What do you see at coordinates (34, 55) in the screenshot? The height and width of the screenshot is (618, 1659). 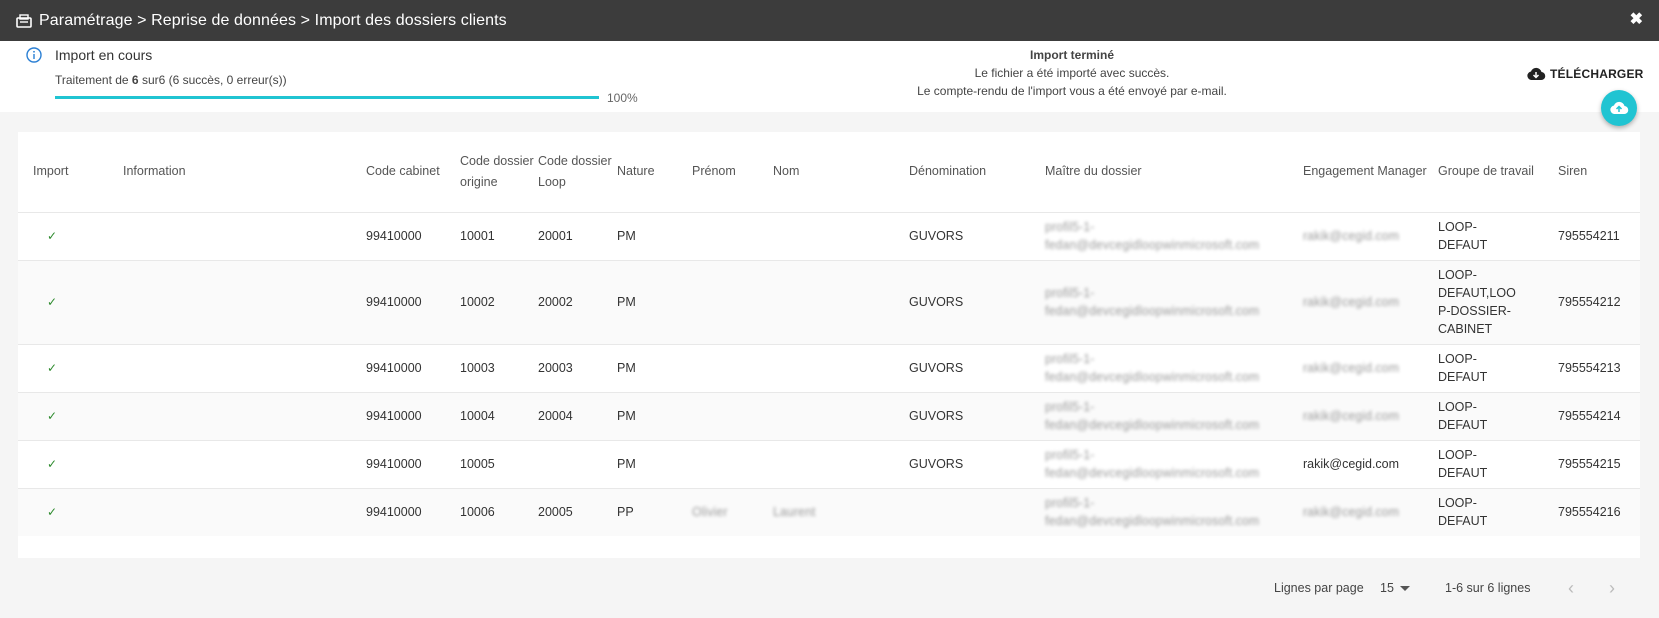 I see `info-icon` at bounding box center [34, 55].